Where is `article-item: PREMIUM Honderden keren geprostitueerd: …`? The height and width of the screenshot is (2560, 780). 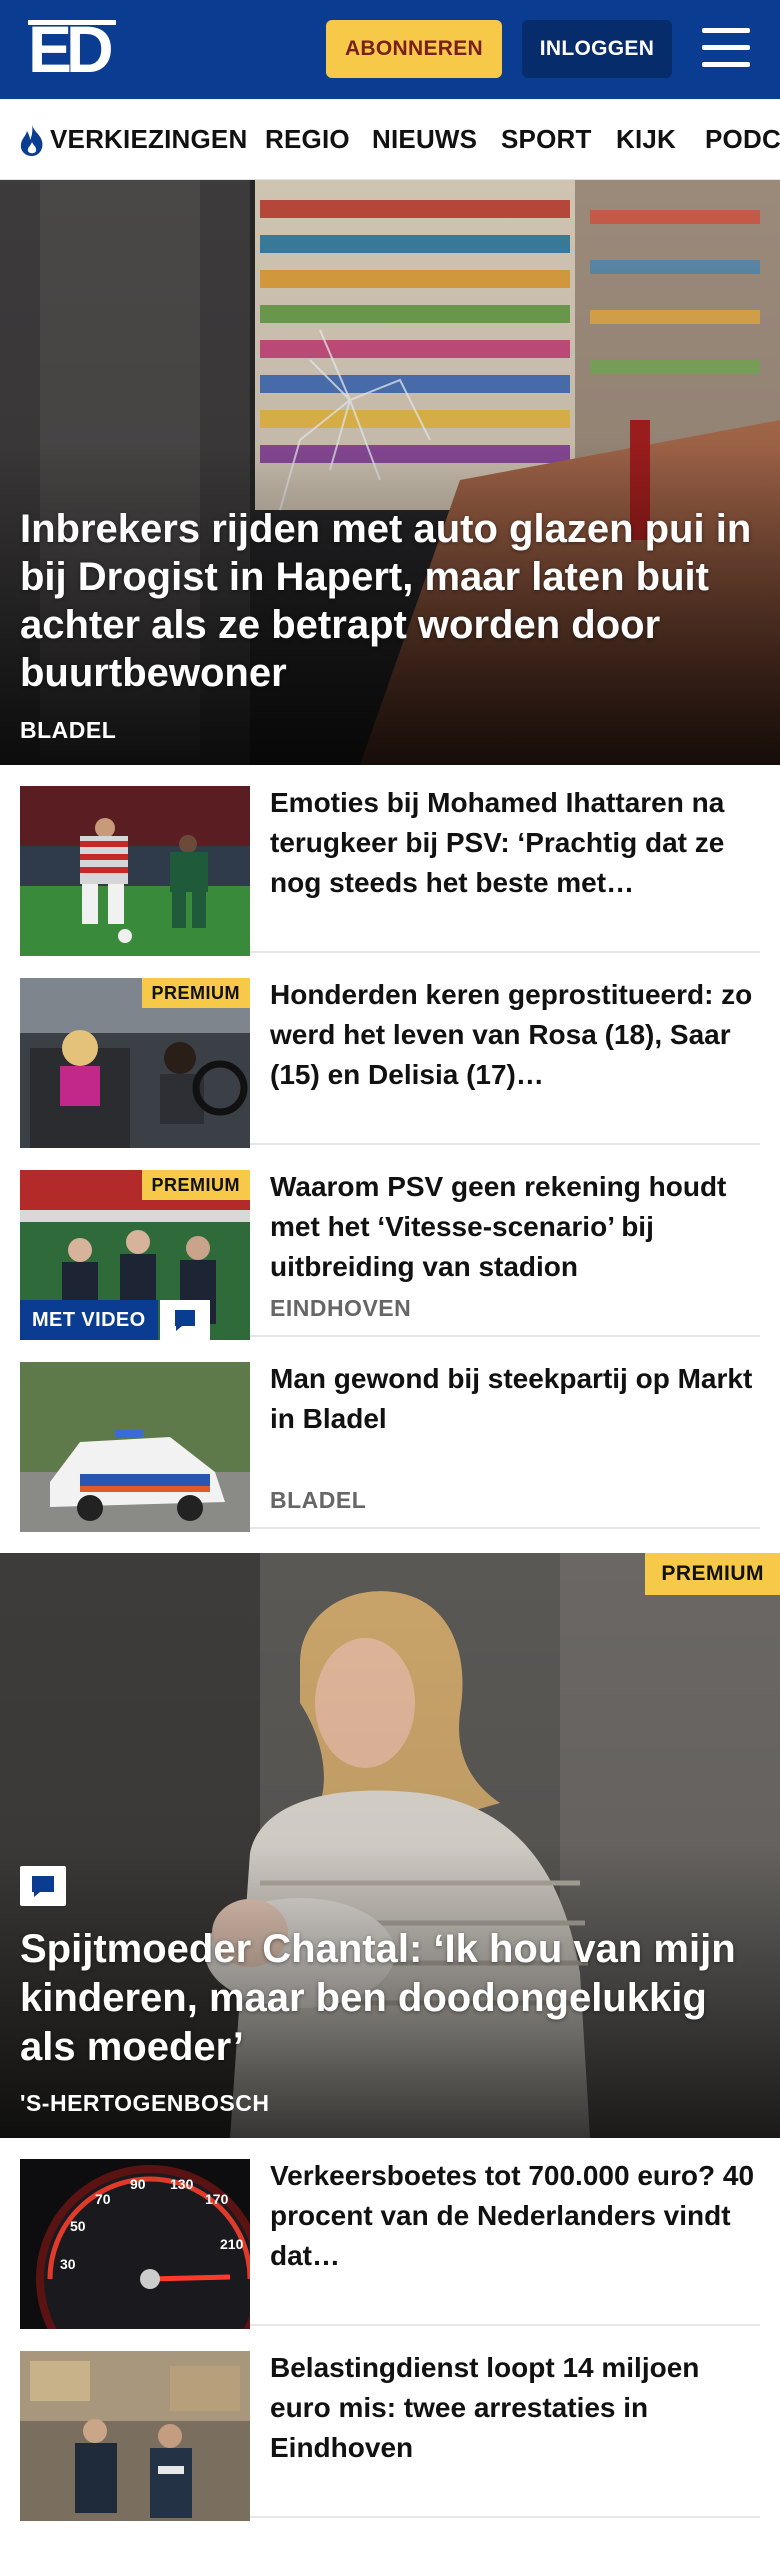
article-item: PREMIUM Honderden keren geprostitueerd: … is located at coordinates (390, 1052).